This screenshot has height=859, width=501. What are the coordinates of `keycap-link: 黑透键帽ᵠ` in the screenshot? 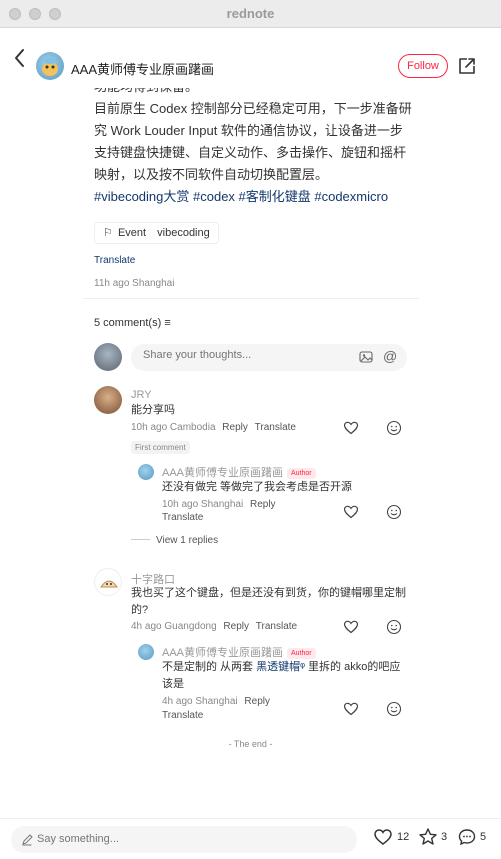 It's located at (280, 667).